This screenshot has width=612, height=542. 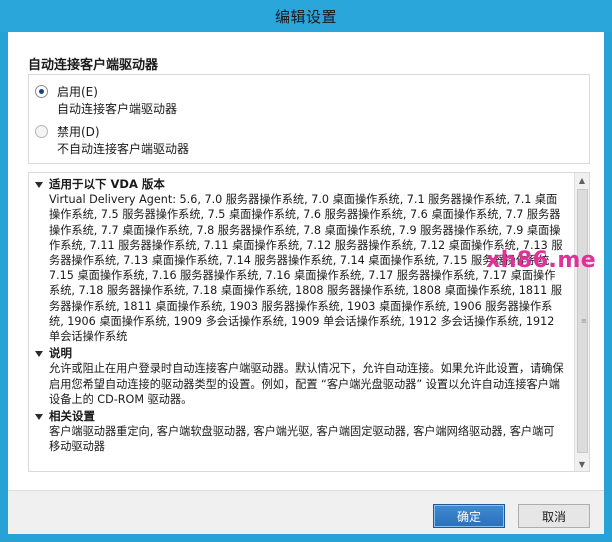 What do you see at coordinates (72, 416) in the screenshot?
I see `related-heading: 相关设置` at bounding box center [72, 416].